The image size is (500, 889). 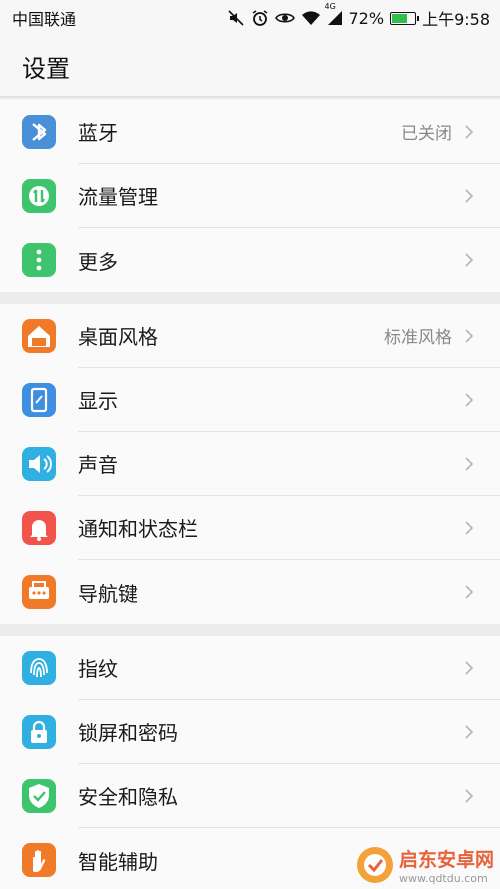 I want to click on row-label: 流量管理, so click(x=118, y=197).